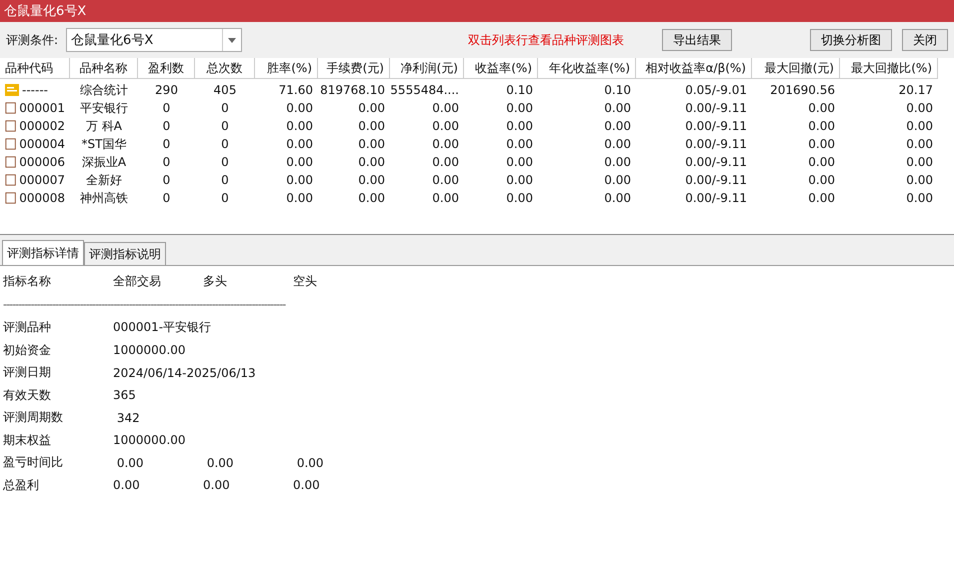 This screenshot has height=572, width=954. I want to click on column-header: 净利润(元), so click(427, 68).